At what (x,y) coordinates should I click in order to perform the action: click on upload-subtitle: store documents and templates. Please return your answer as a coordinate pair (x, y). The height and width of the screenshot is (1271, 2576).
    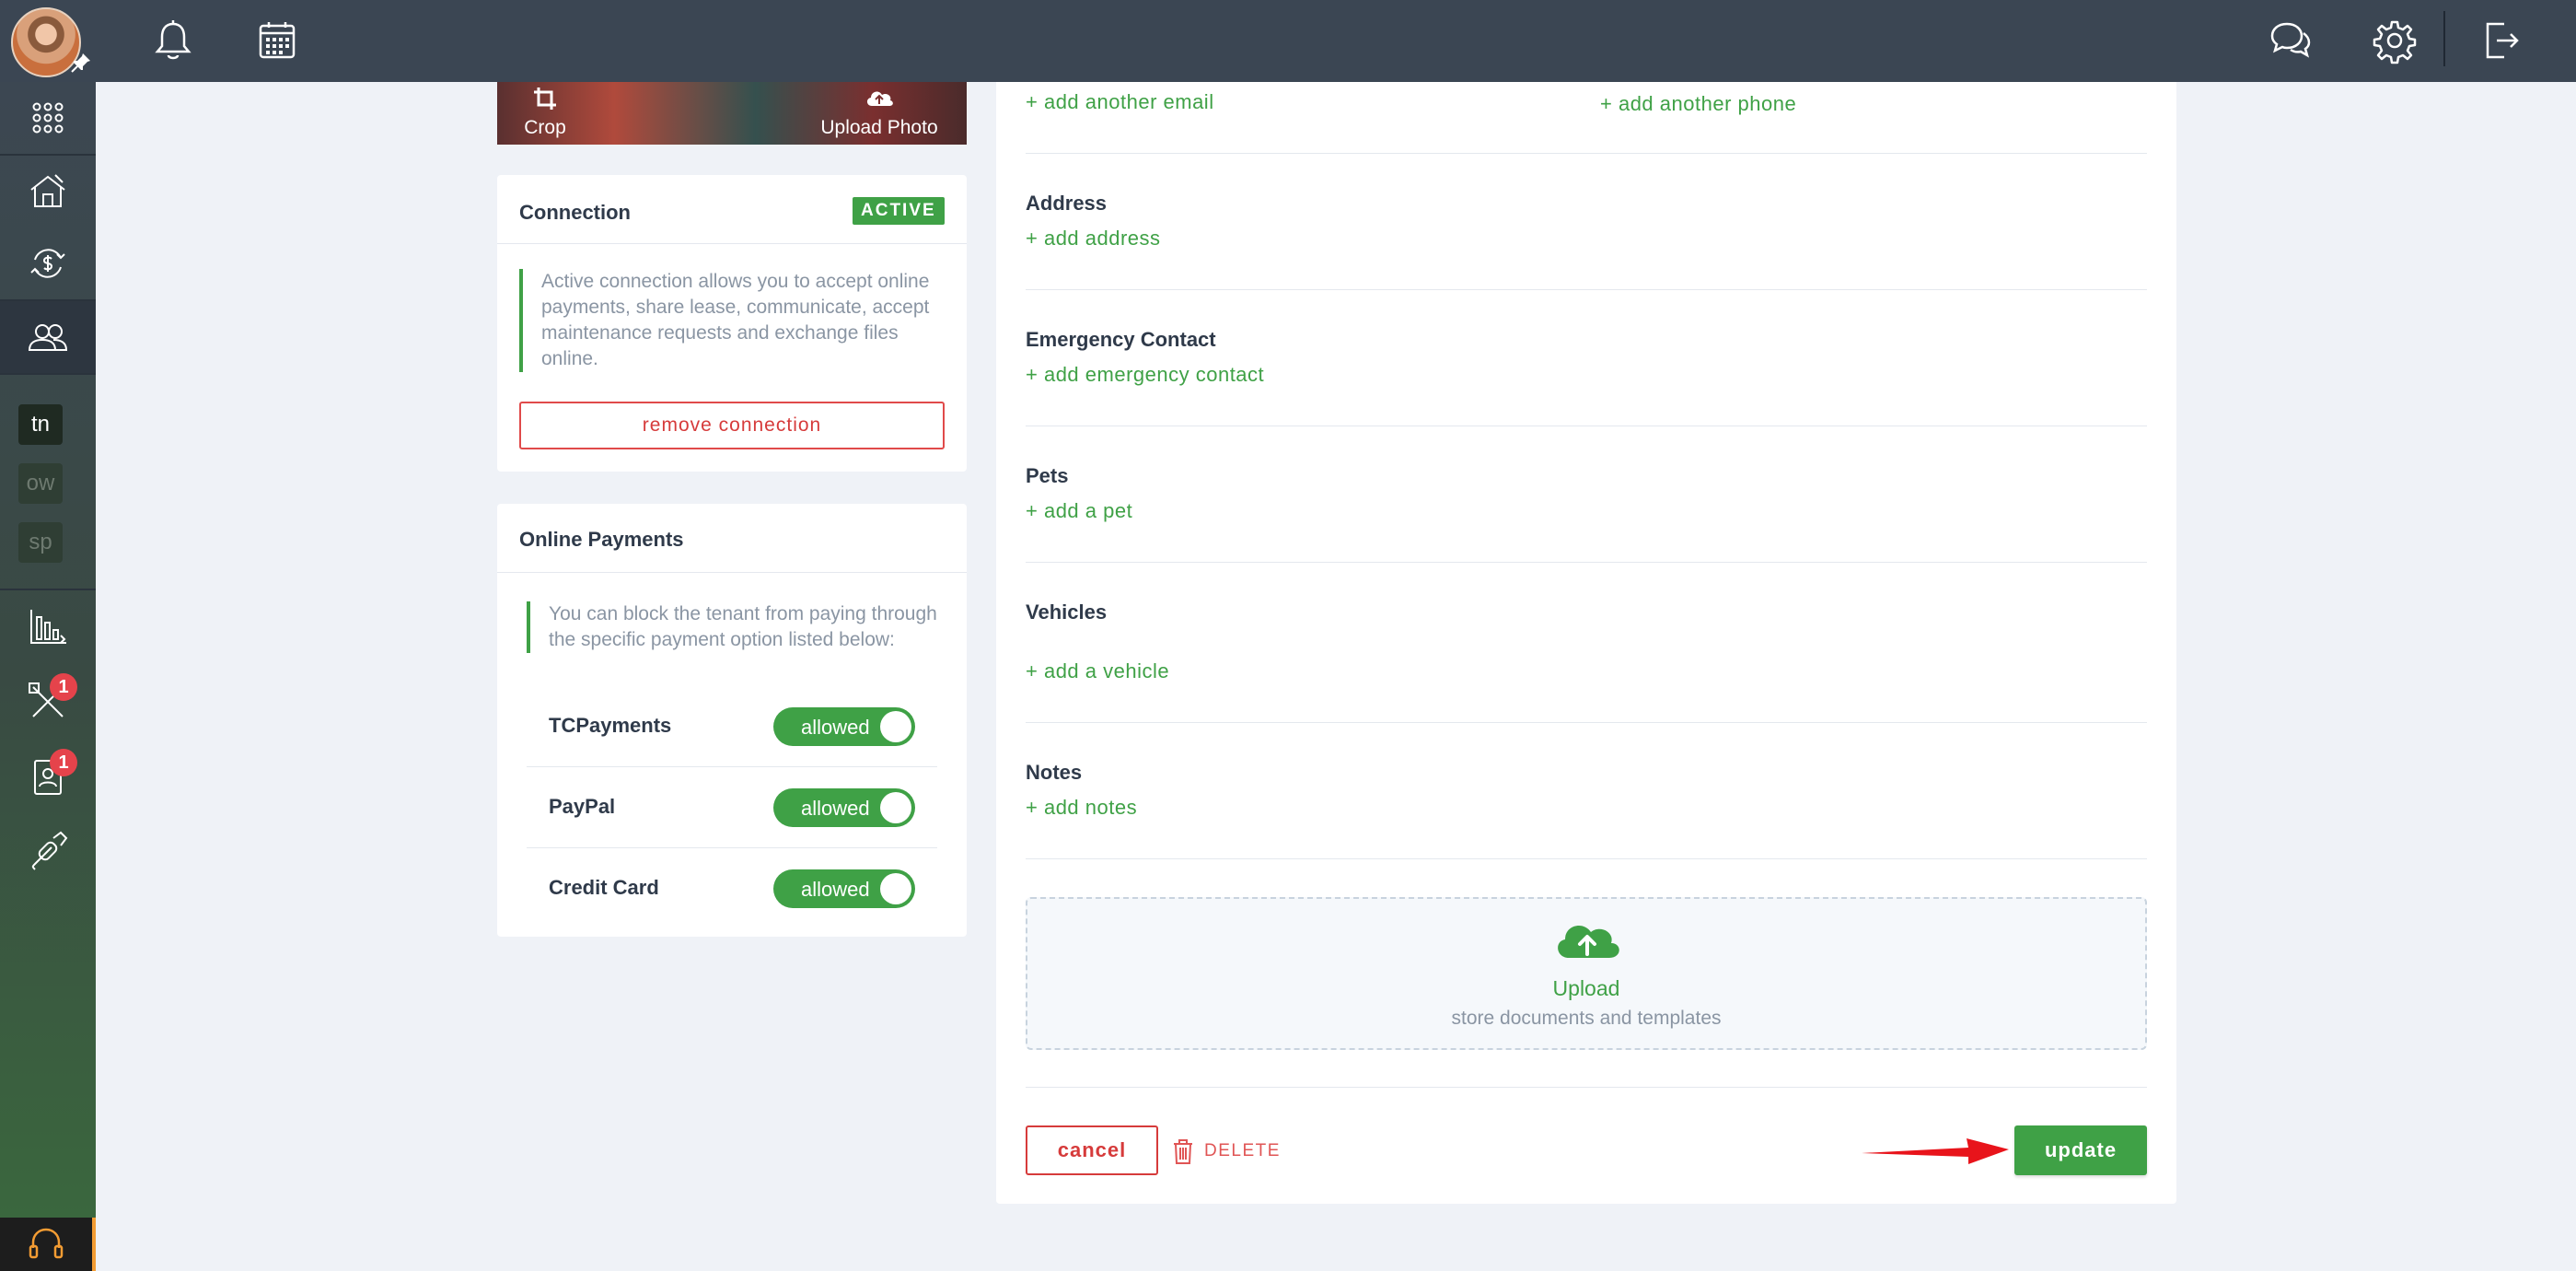
    Looking at the image, I should click on (1586, 1018).